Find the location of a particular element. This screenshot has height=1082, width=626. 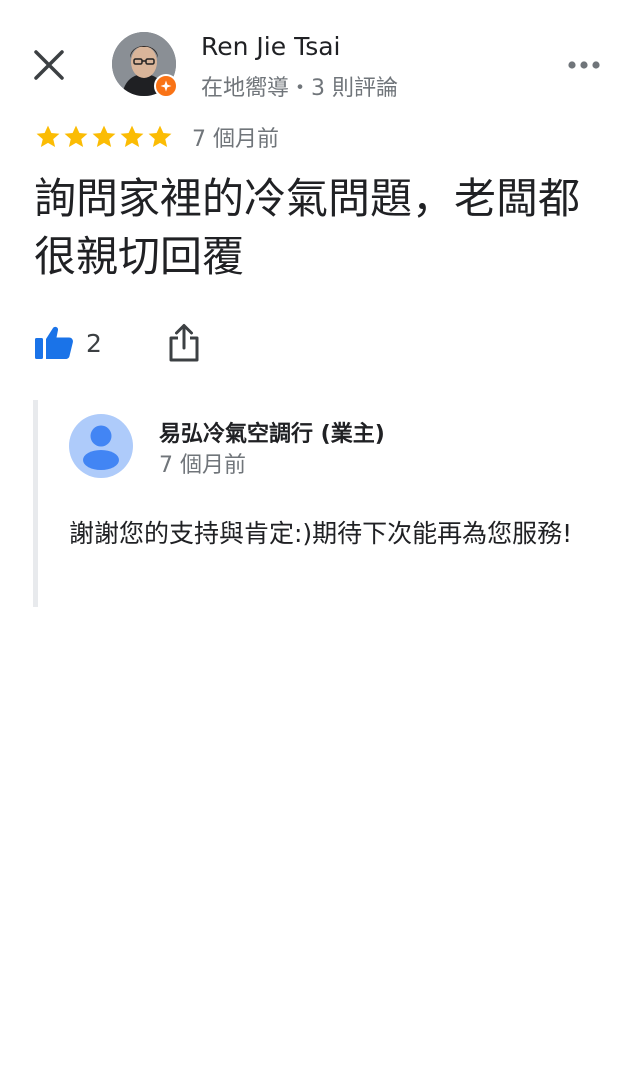

share-button is located at coordinates (184, 343).